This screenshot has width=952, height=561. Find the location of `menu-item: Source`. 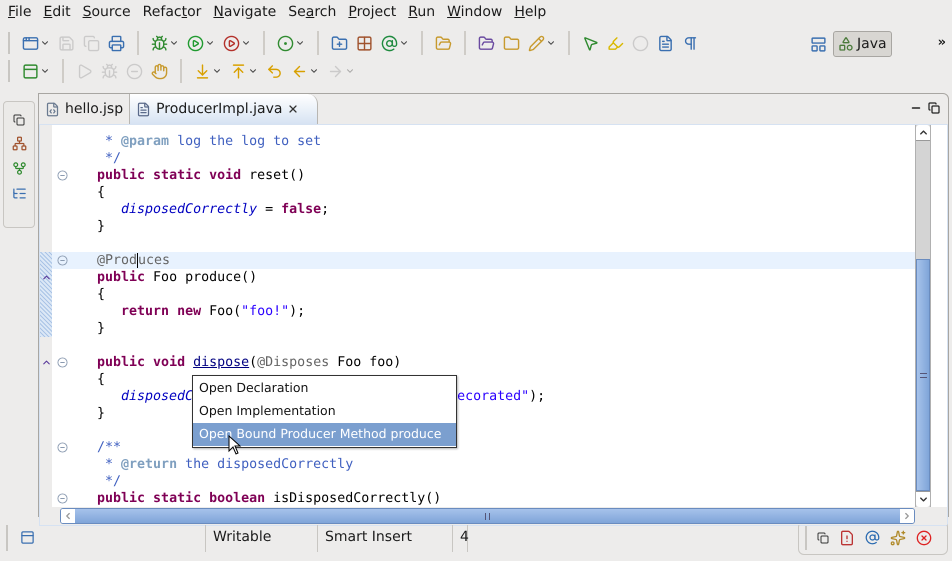

menu-item: Source is located at coordinates (106, 12).